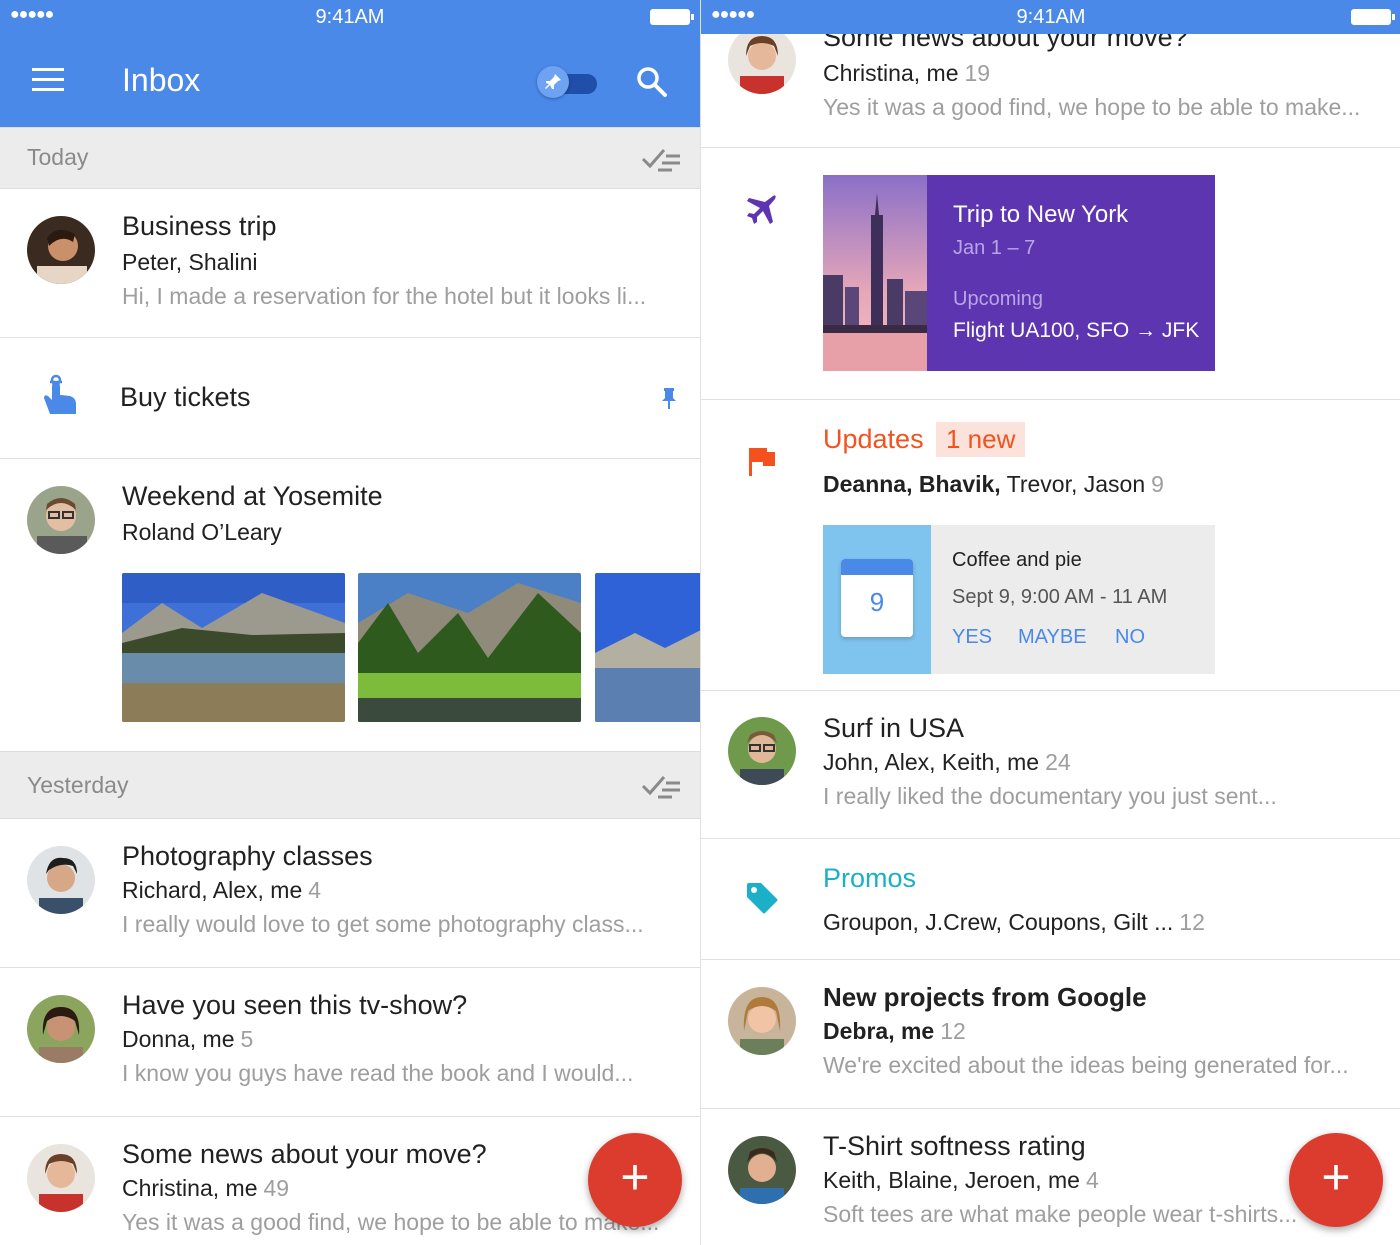 The image size is (1400, 1245). Describe the element at coordinates (350, 398) in the screenshot. I see `reminder-buy-tickets: Buy tickets` at that location.